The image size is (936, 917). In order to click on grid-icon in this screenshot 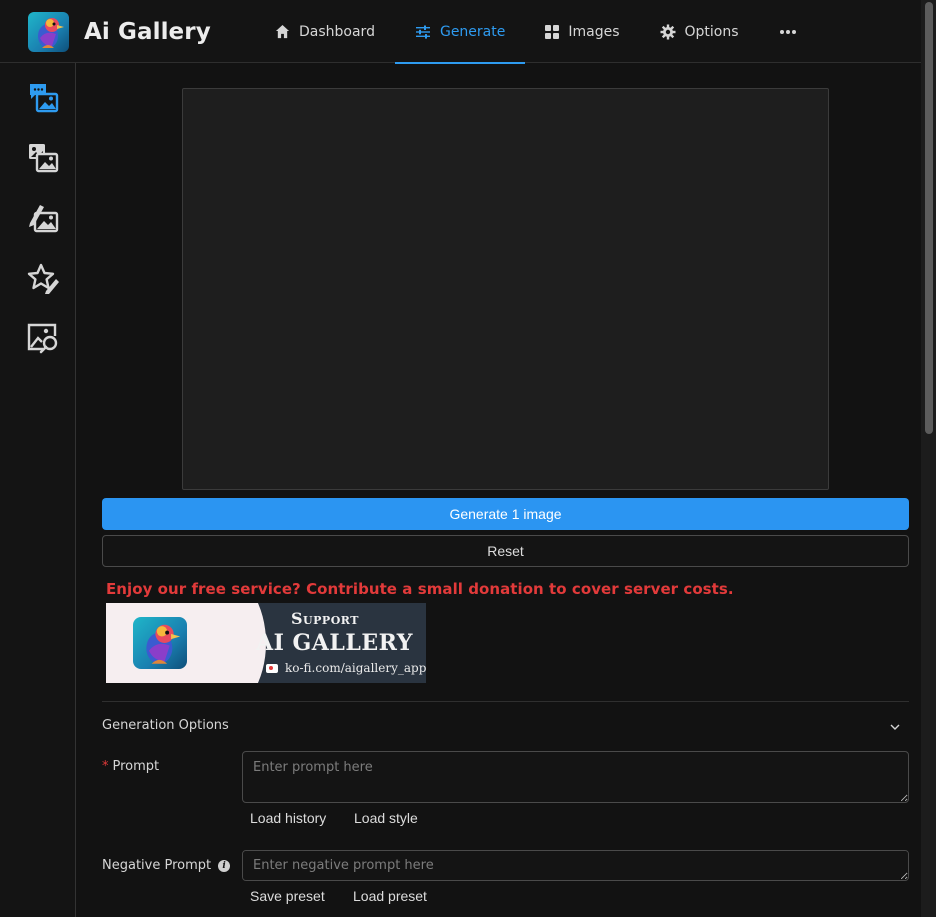, I will do `click(552, 31)`.